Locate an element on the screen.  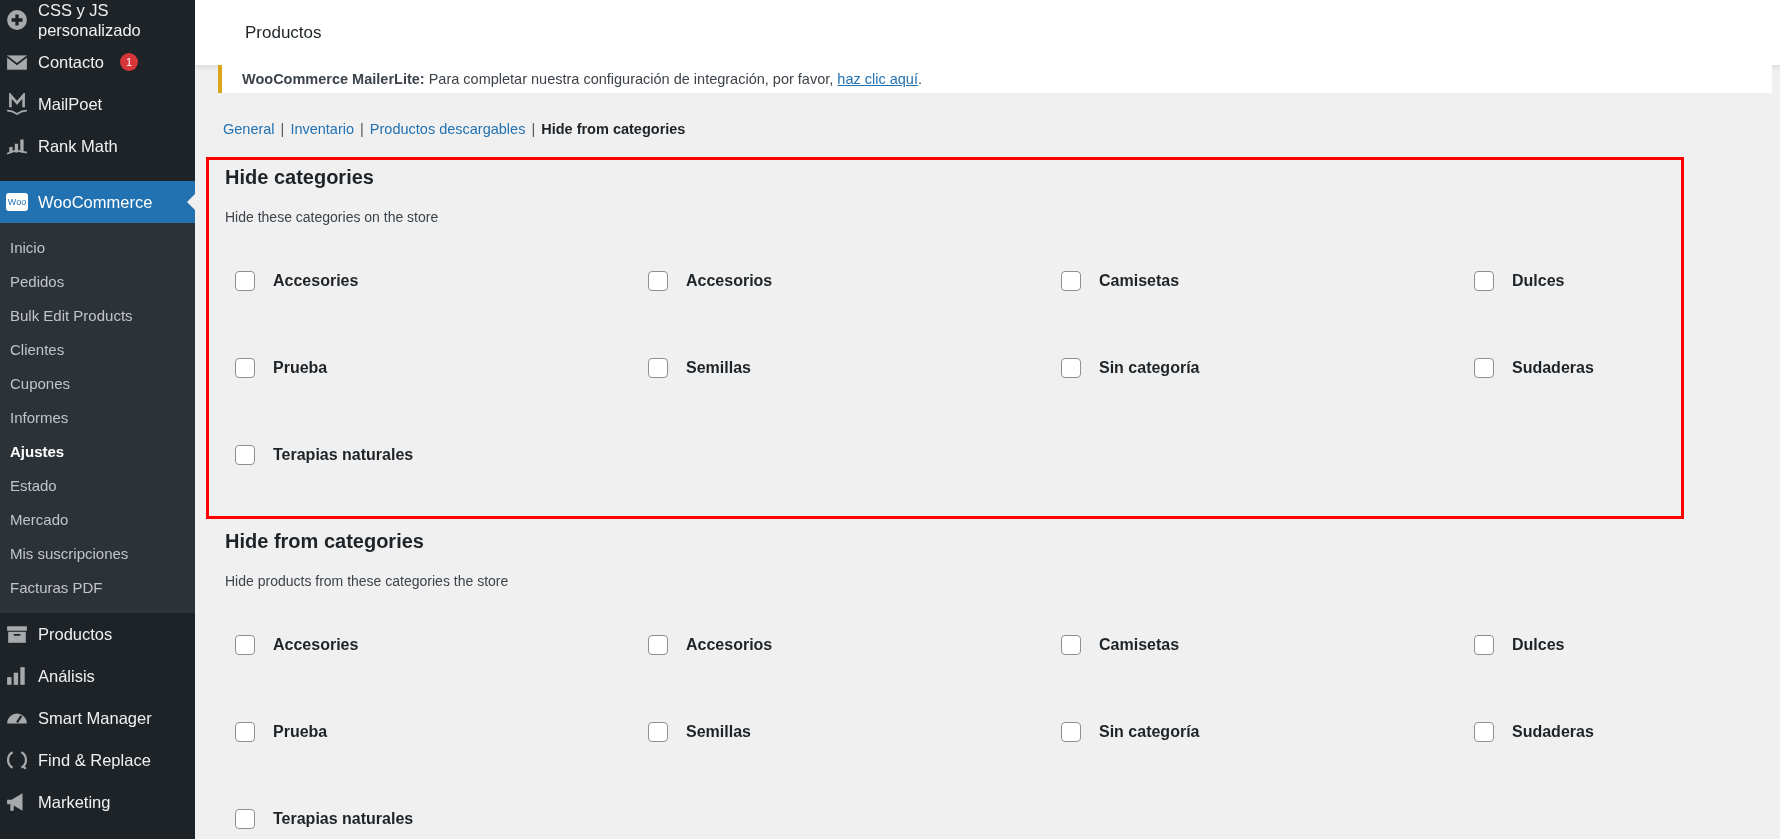
submenu-item: Bulk Edit Products is located at coordinates (97, 316).